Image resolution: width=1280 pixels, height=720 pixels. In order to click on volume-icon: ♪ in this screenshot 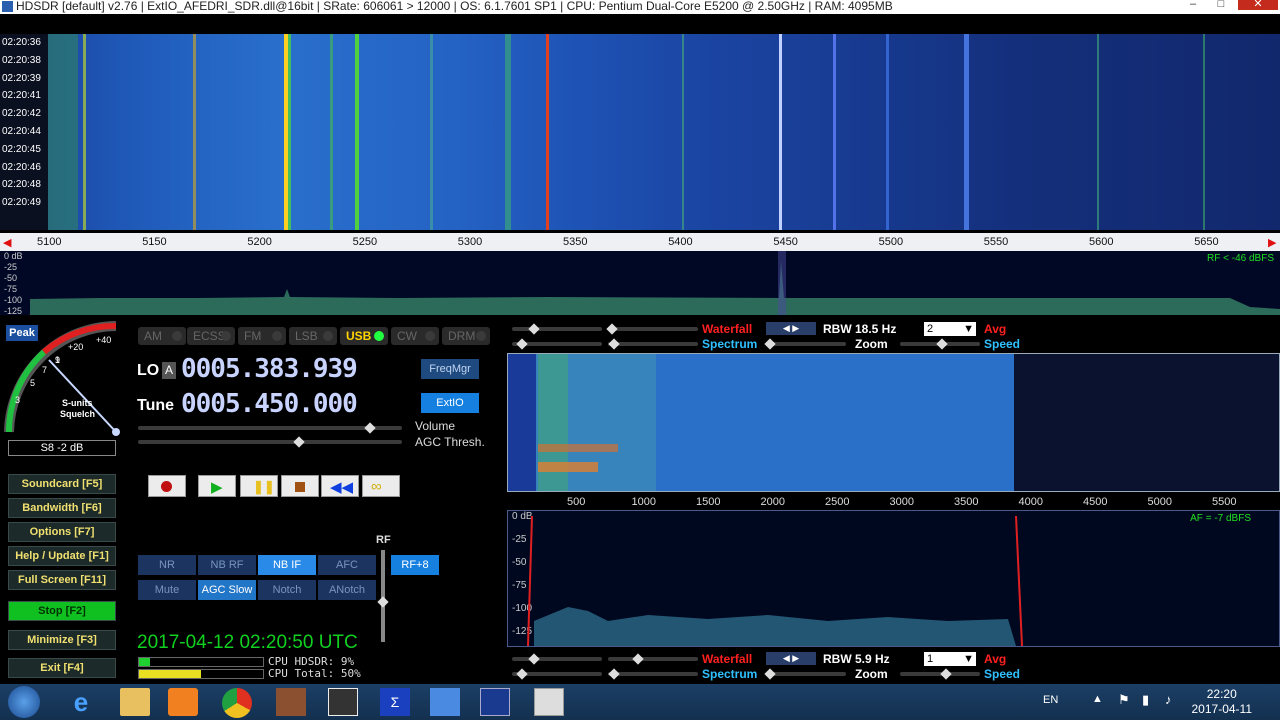, I will do `click(1168, 699)`.